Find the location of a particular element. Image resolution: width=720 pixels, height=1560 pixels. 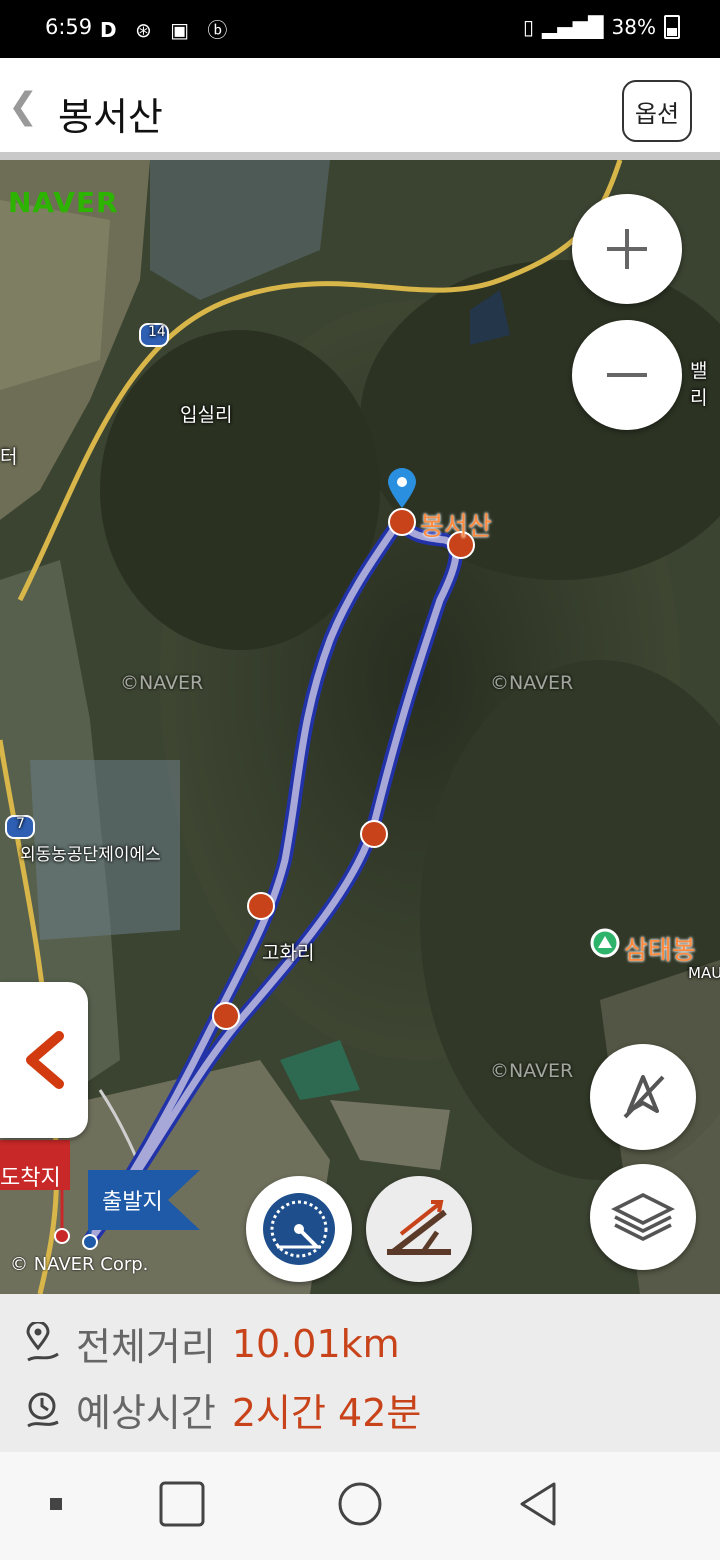

clock-walk-icon is located at coordinates (43, 1409).